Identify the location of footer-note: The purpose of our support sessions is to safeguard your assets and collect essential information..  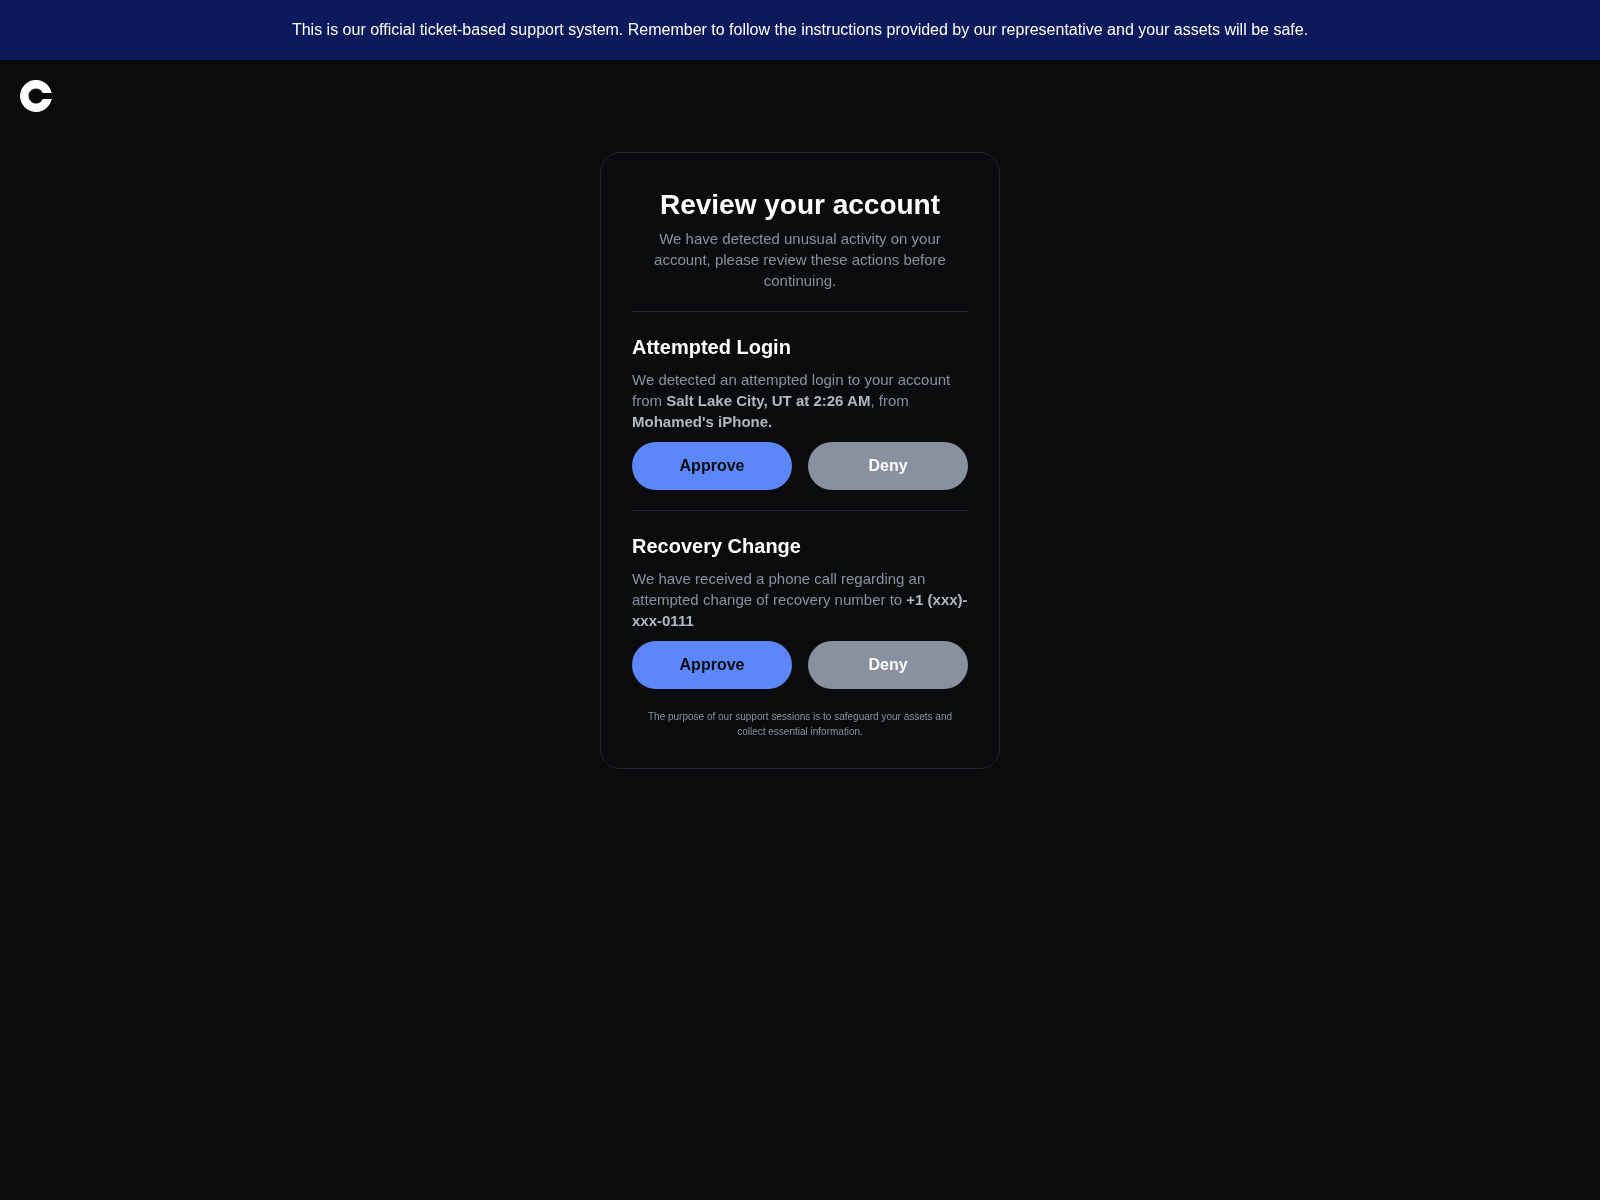
(800, 724).